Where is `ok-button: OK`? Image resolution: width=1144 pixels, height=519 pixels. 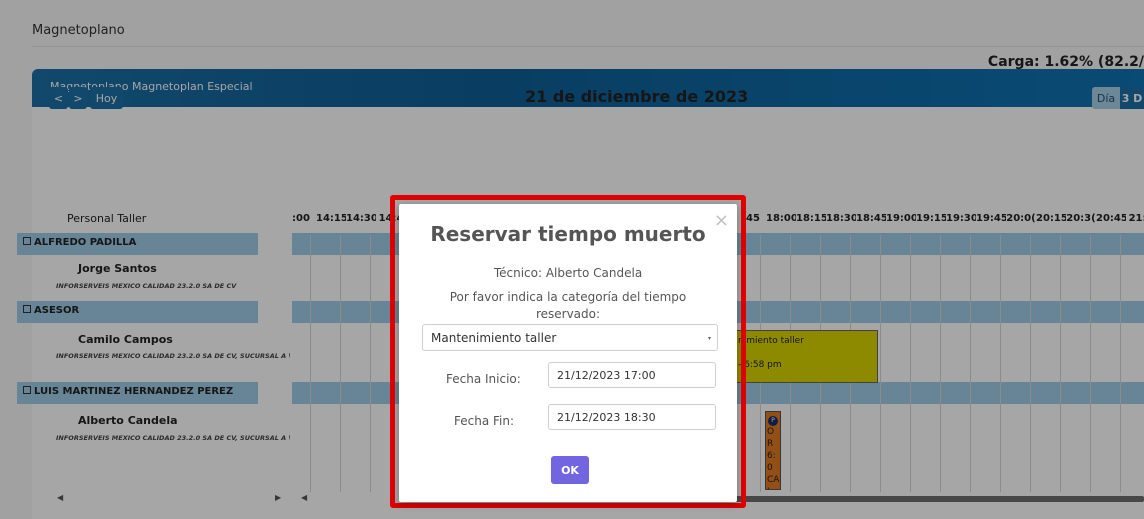 ok-button: OK is located at coordinates (570, 470).